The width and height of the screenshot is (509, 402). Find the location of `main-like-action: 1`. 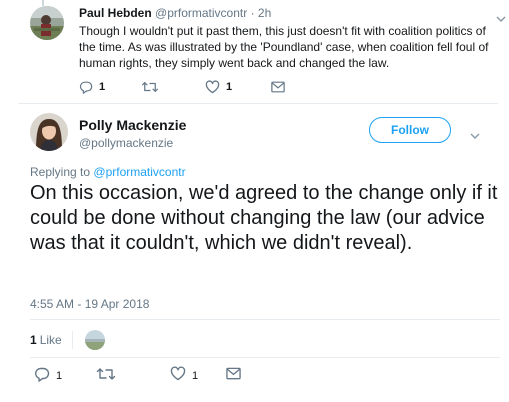

main-like-action: 1 is located at coordinates (184, 376).